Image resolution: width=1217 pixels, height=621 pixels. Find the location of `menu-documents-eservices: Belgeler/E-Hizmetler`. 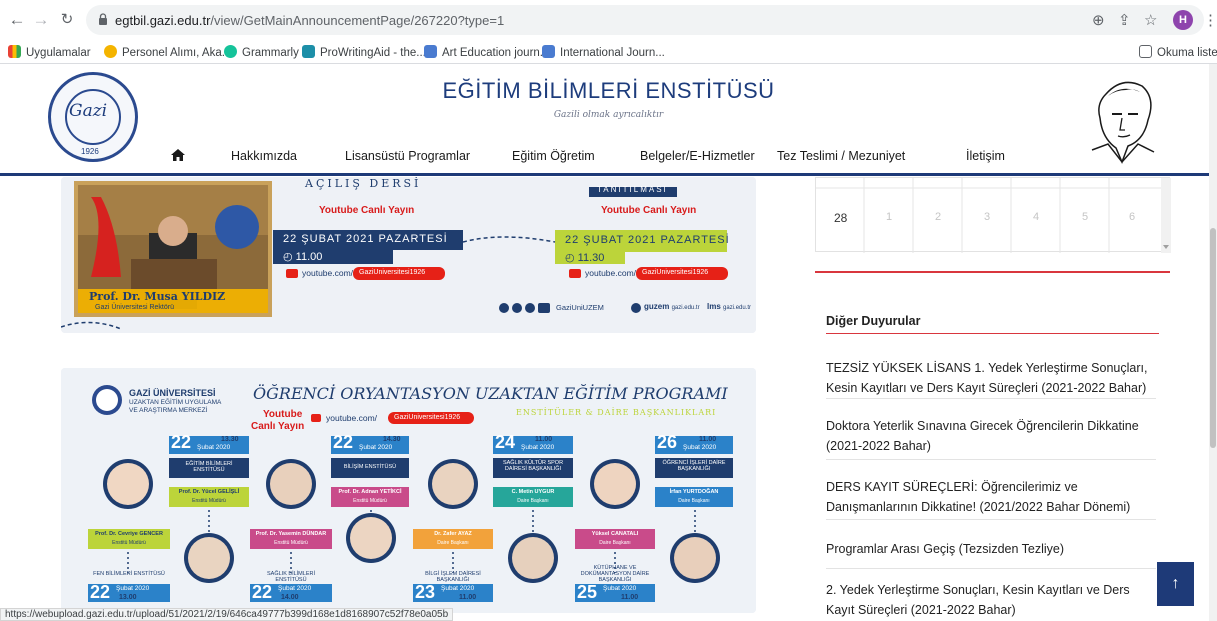

menu-documents-eservices: Belgeler/E-Hizmetler is located at coordinates (697, 156).